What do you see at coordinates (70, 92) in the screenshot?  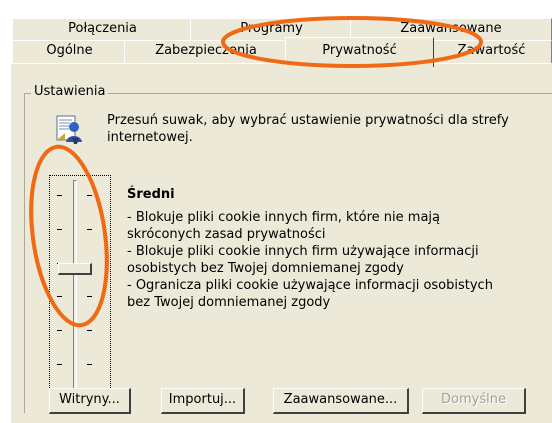 I see `settings-group-title: Ustawienia` at bounding box center [70, 92].